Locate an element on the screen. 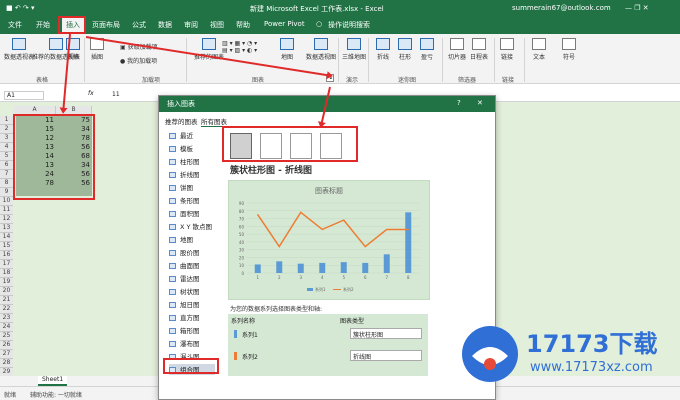 The height and width of the screenshot is (400, 680). chart-category-item: 股价图 is located at coordinates (184, 252).